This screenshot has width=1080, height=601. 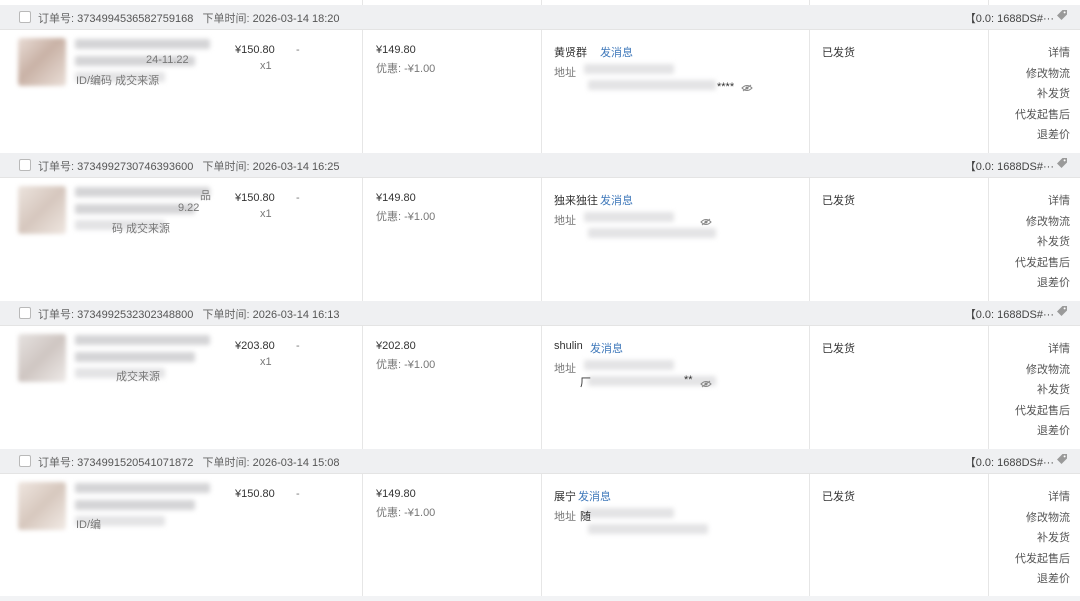 What do you see at coordinates (565, 497) in the screenshot?
I see `buyer-name: 展宁` at bounding box center [565, 497].